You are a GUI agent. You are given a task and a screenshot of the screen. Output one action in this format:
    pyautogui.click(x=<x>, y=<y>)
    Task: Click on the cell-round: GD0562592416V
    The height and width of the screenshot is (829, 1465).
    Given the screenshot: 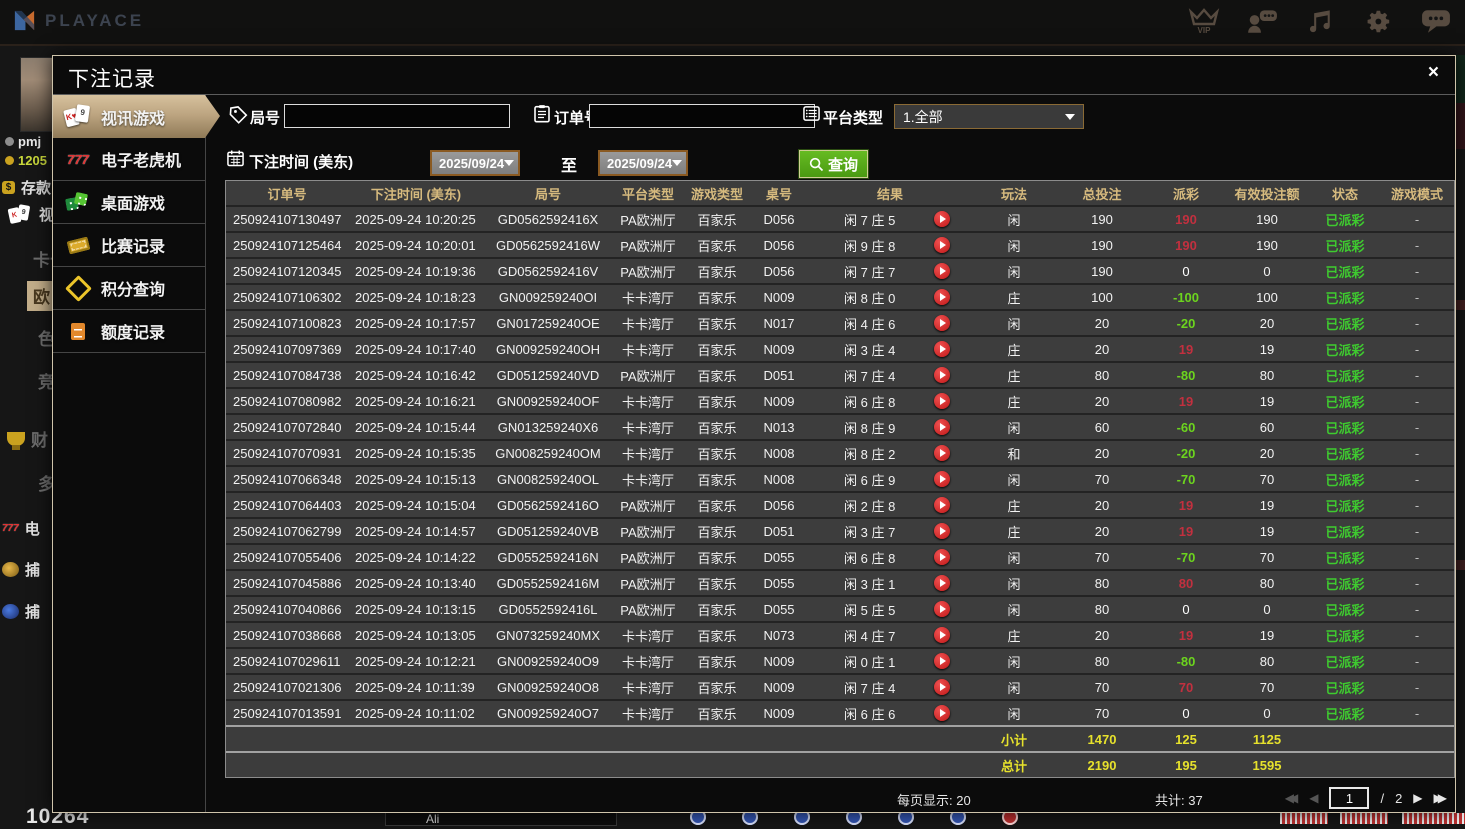 What is the action you would take?
    pyautogui.click(x=548, y=270)
    